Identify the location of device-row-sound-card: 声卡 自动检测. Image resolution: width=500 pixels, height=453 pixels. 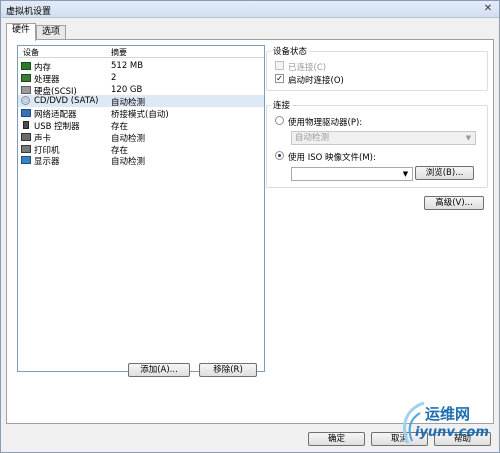
(141, 137).